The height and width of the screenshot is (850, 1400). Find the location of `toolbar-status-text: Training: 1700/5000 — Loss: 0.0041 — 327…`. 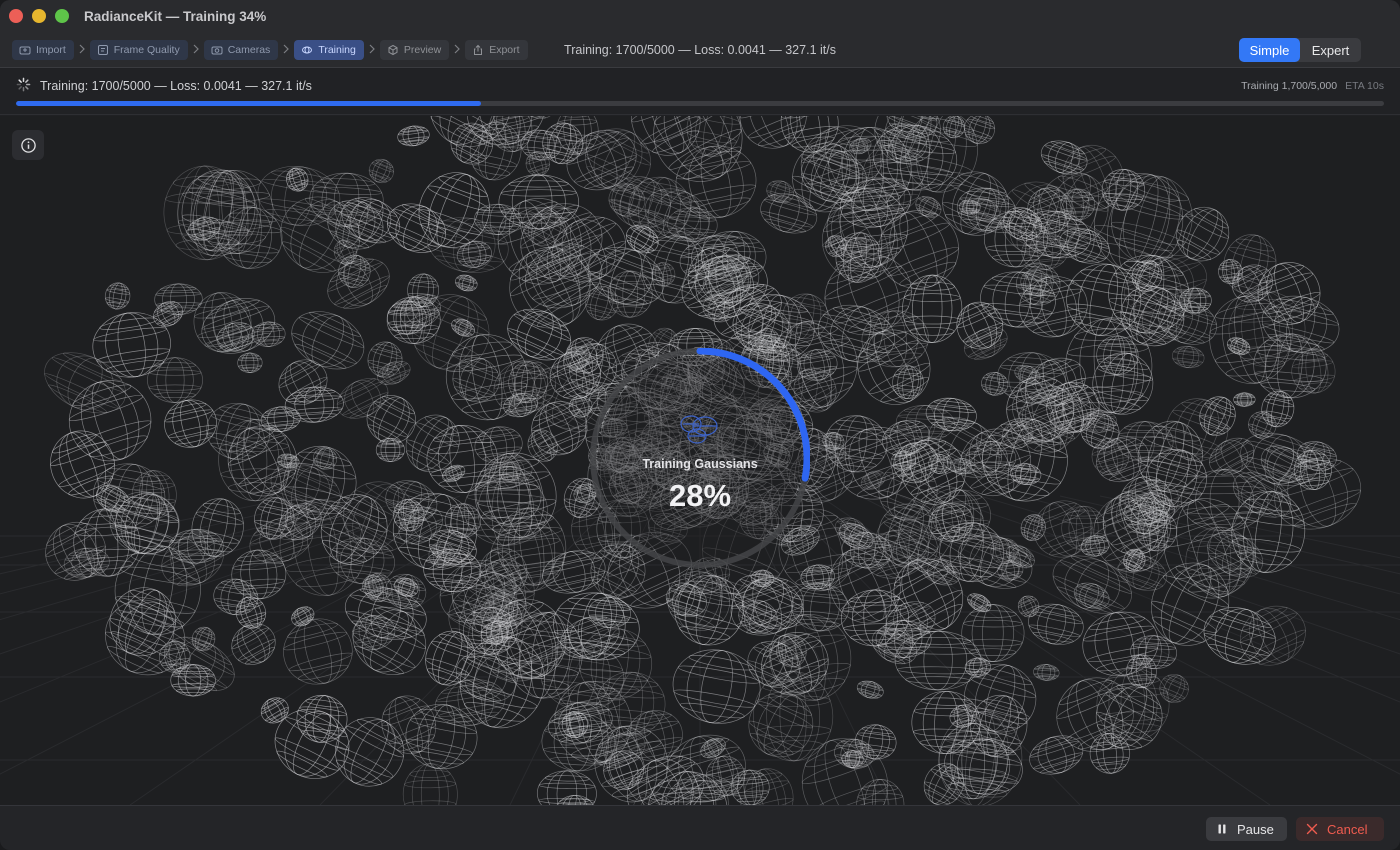

toolbar-status-text: Training: 1700/5000 — Loss: 0.0041 — 327… is located at coordinates (700, 50).